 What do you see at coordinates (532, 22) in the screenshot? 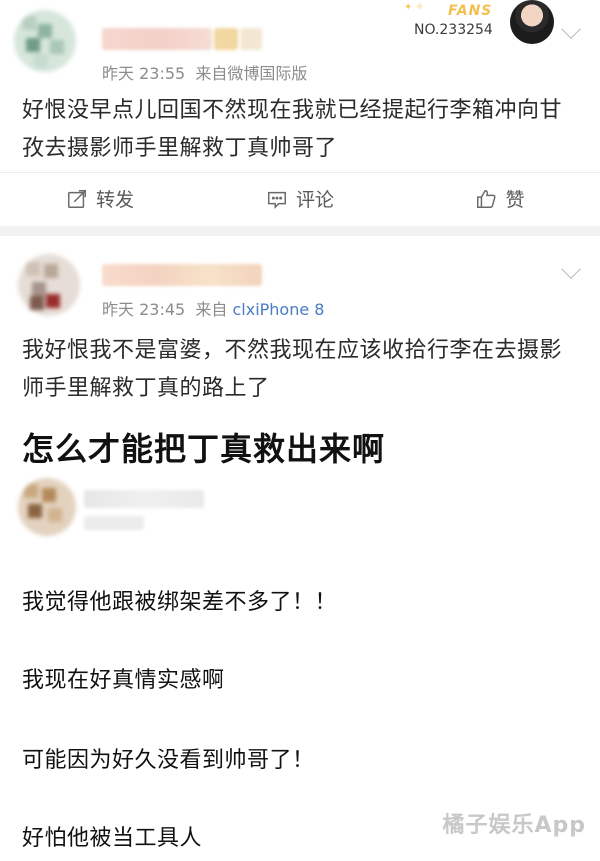
I see `fans-avatar` at bounding box center [532, 22].